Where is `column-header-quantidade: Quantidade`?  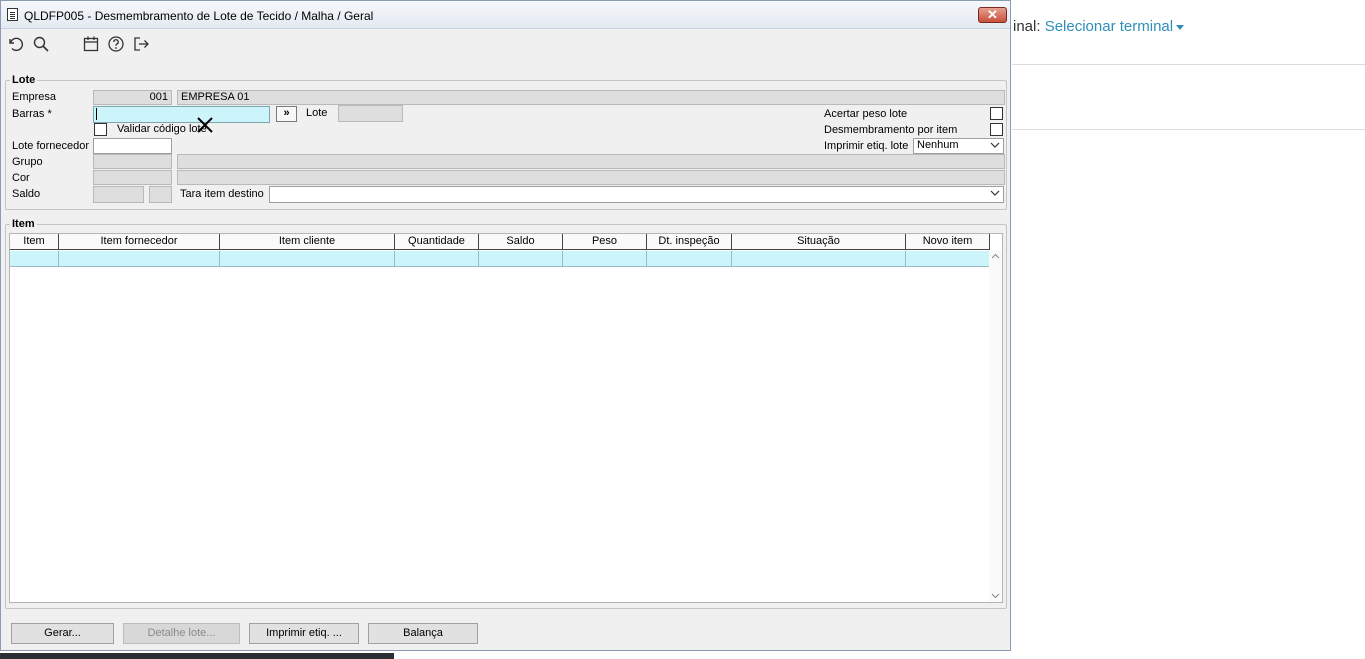 column-header-quantidade: Quantidade is located at coordinates (437, 242).